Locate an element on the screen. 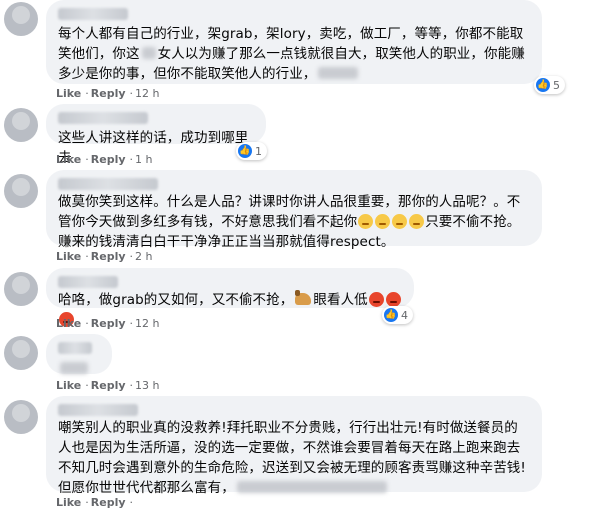 The image size is (600, 516). timestamp: 2 h is located at coordinates (143, 256).